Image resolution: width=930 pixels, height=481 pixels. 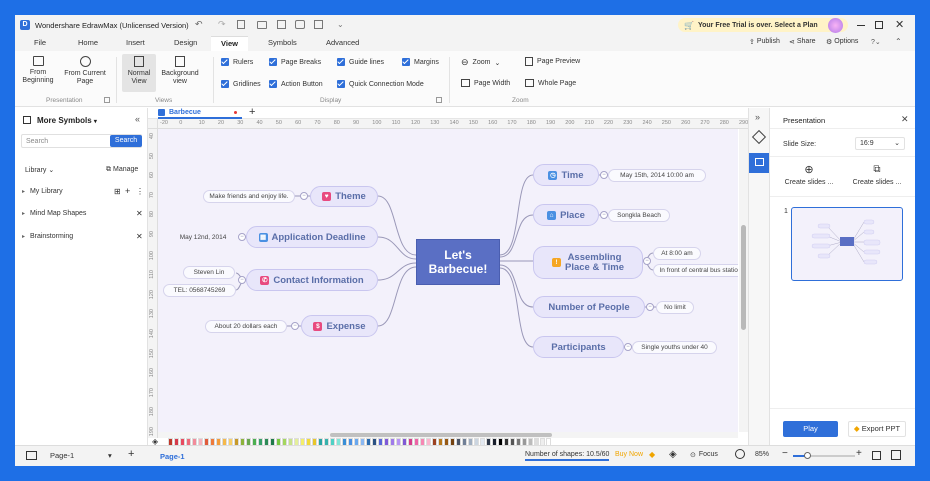 I want to click on whole-page-button: Whole Page, so click(x=550, y=83).